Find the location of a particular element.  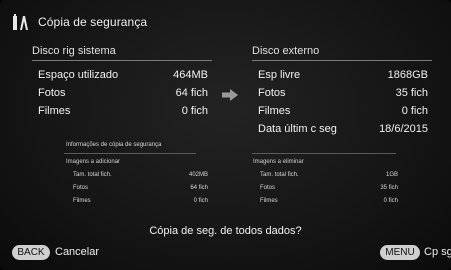

add-row-value: 64 fich is located at coordinates (199, 188).